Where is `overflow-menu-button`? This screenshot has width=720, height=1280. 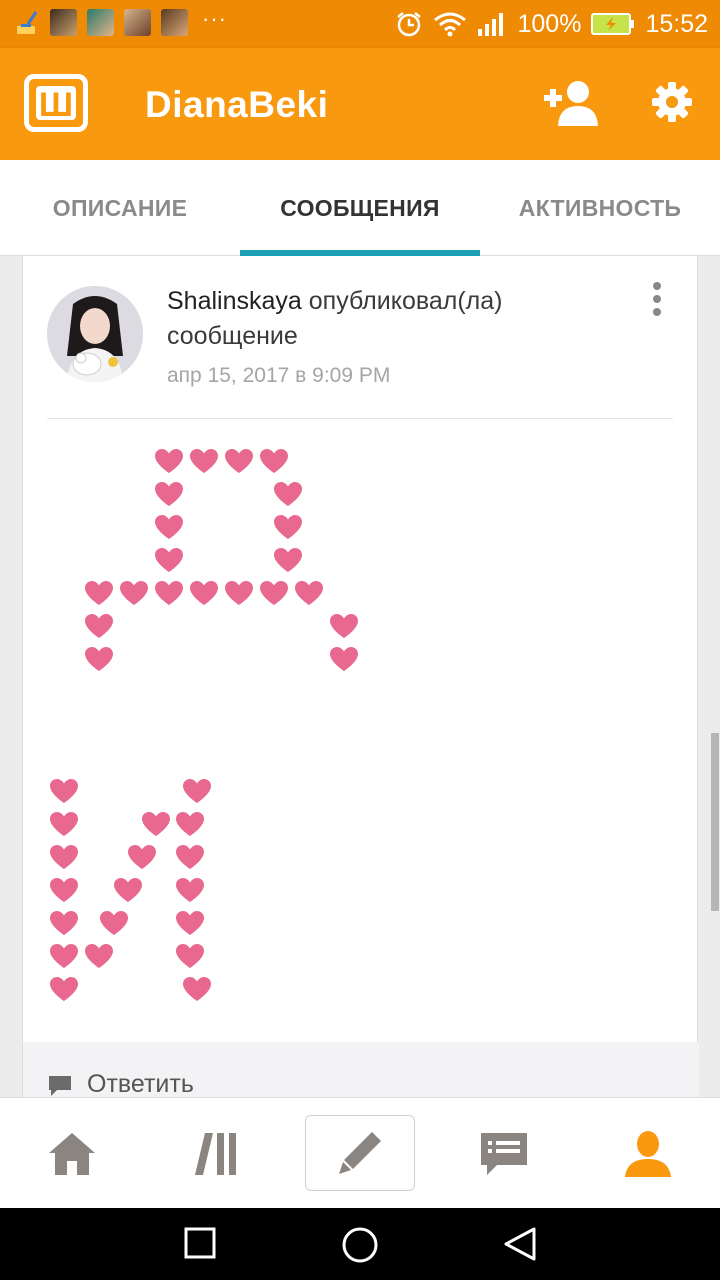 overflow-menu-button is located at coordinates (657, 300).